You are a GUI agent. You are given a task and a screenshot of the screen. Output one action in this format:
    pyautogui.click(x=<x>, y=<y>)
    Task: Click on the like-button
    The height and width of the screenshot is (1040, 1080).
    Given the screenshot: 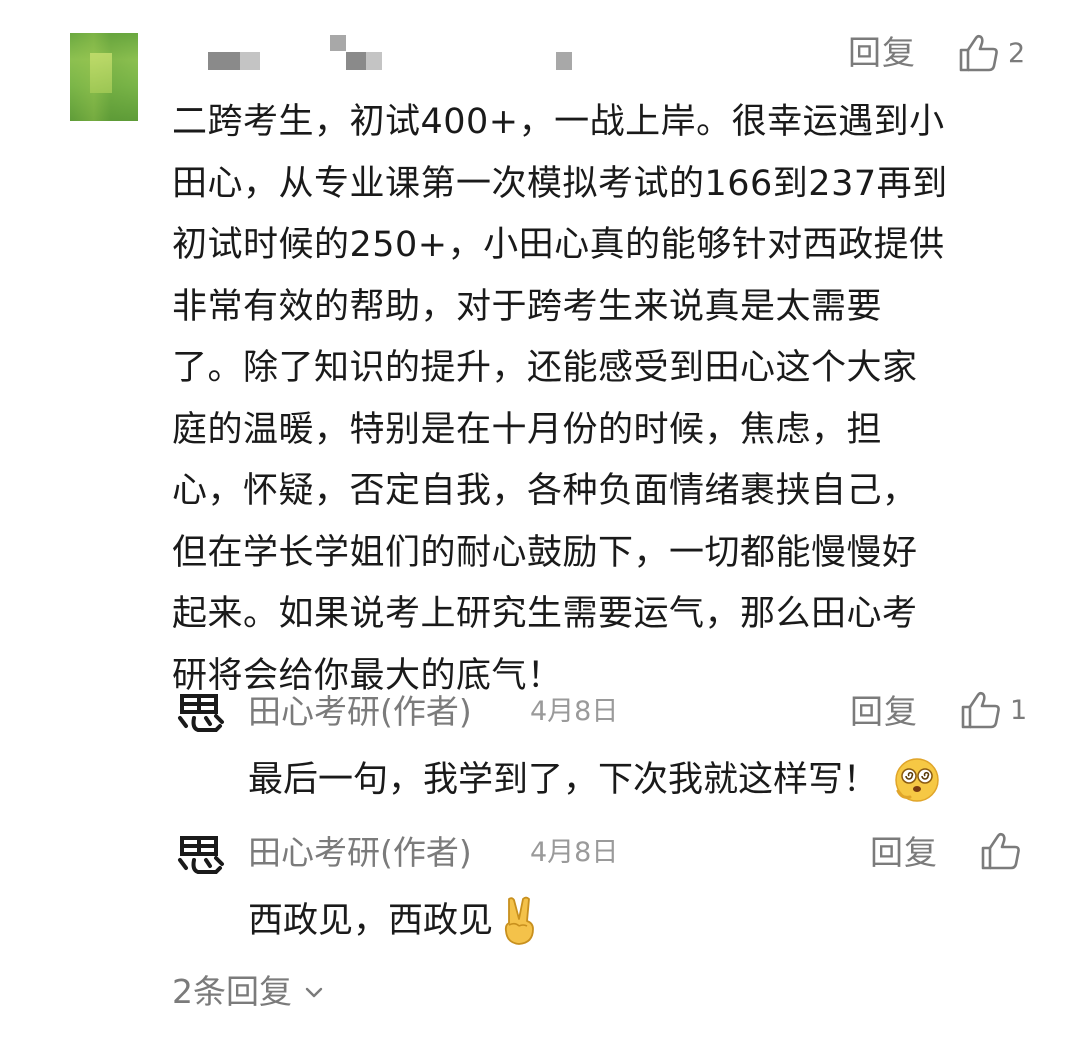 What is the action you would take?
    pyautogui.click(x=1001, y=851)
    